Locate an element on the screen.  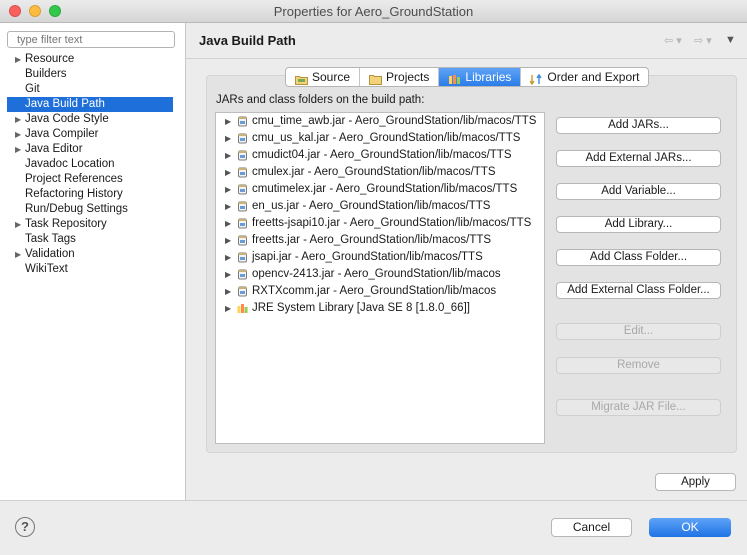
sidebar-item-run-debug-settings: Run/Debug Settings is located at coordinates (92, 209).